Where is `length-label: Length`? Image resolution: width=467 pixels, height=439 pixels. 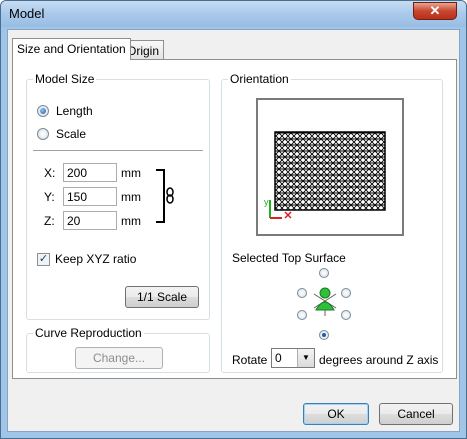
length-label: Length is located at coordinates (74, 111).